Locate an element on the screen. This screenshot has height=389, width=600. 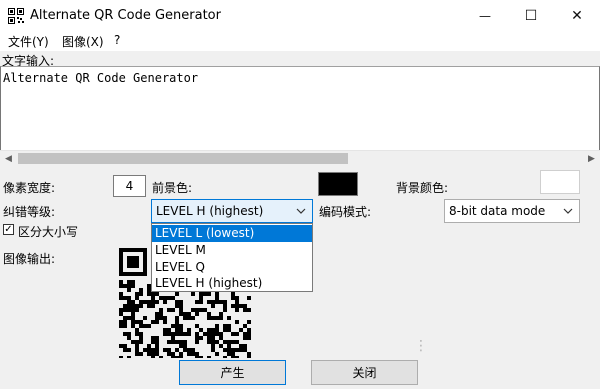
resize-grip-icon: ⋮ is located at coordinates (421, 346).